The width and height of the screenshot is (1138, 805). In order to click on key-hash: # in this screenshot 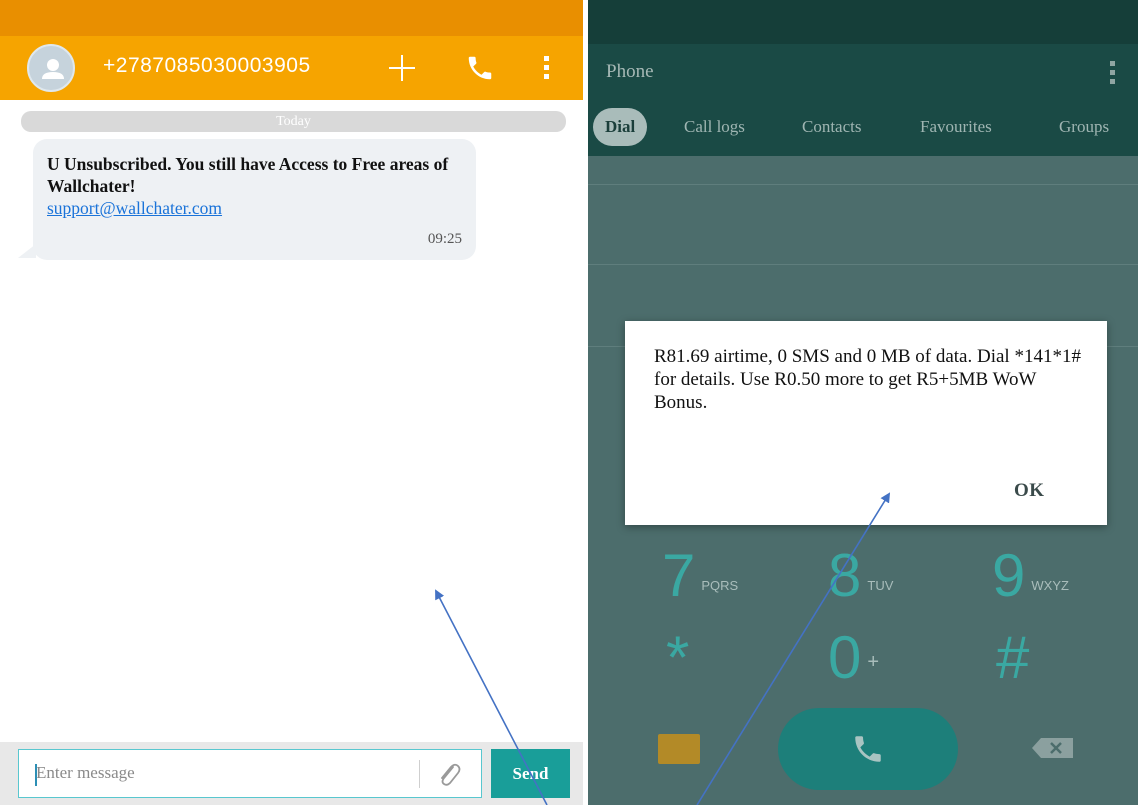, I will do `click(1015, 658)`.